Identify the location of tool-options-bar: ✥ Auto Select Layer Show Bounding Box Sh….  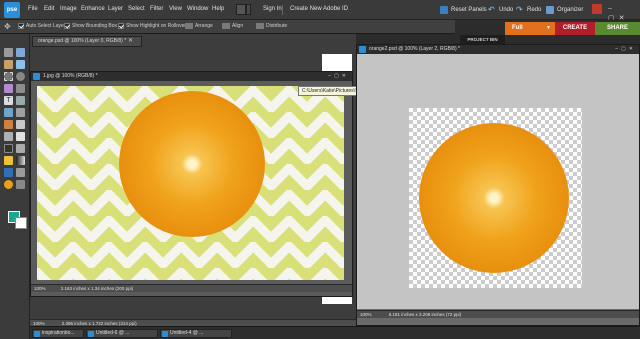
(227, 27).